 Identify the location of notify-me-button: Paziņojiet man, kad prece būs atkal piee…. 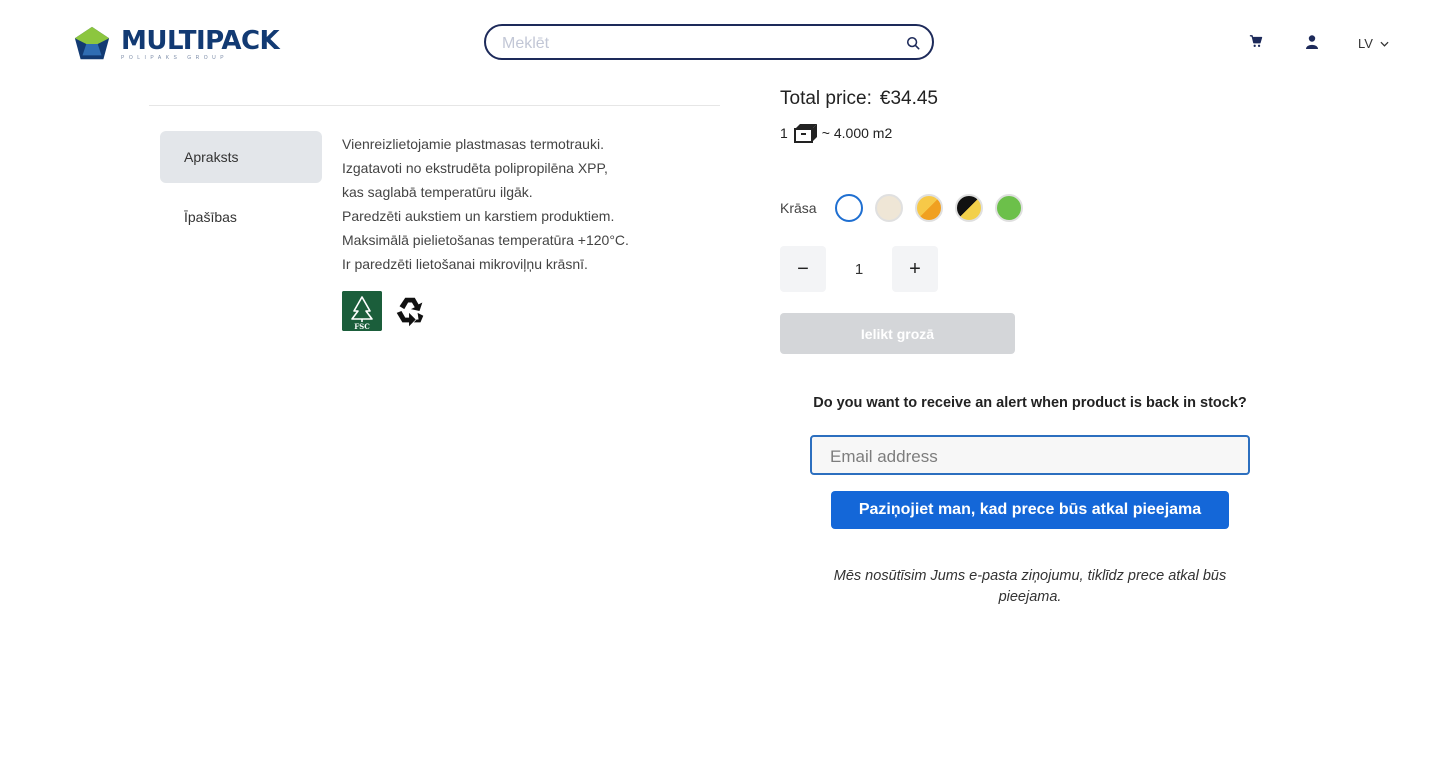
(1030, 510).